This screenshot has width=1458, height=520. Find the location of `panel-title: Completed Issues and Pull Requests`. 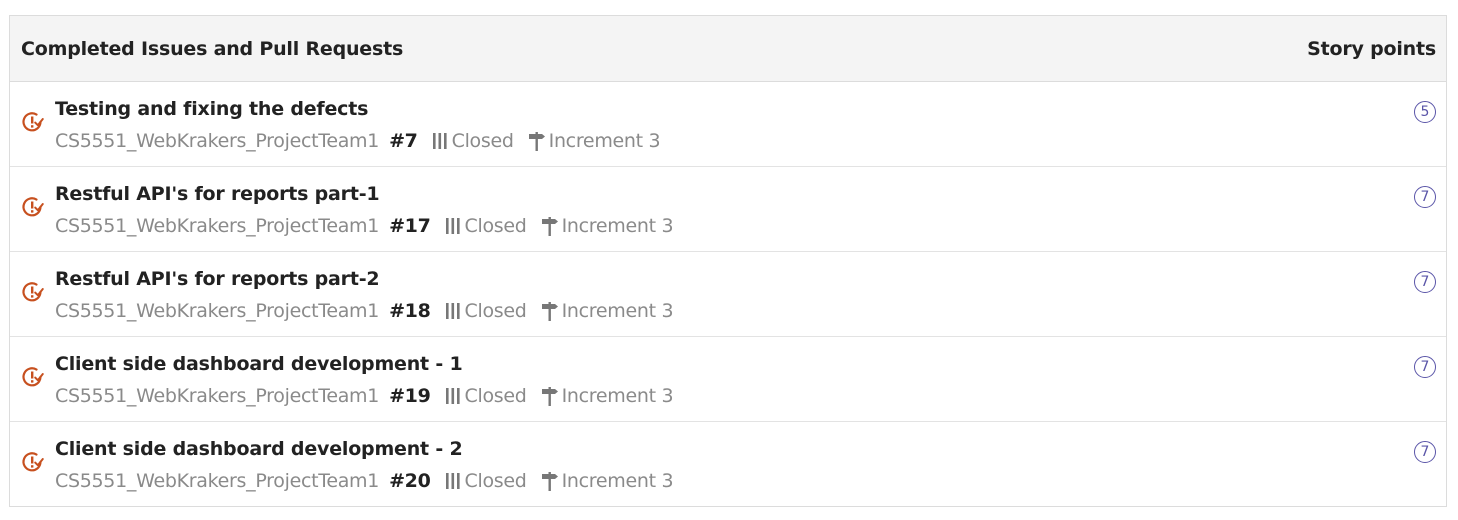

panel-title: Completed Issues and Pull Requests is located at coordinates (212, 48).